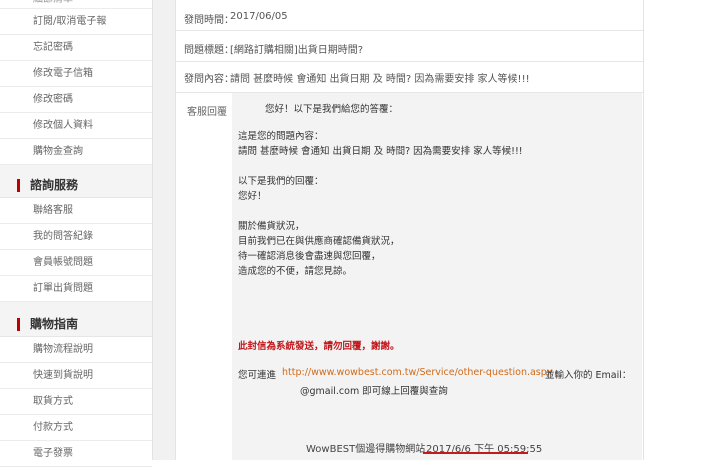 The height and width of the screenshot is (467, 720). What do you see at coordinates (209, 50) in the screenshot?
I see `question-subject-label: 問題標題：` at bounding box center [209, 50].